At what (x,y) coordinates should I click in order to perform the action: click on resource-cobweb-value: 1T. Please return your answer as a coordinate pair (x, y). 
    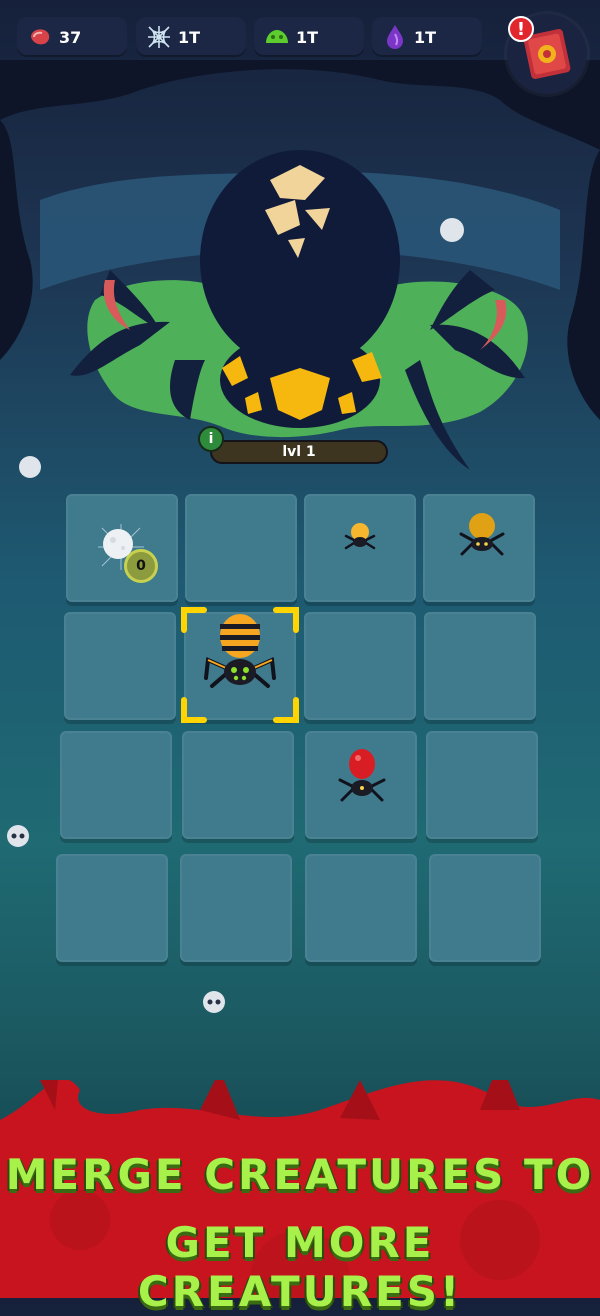
    Looking at the image, I should click on (189, 37).